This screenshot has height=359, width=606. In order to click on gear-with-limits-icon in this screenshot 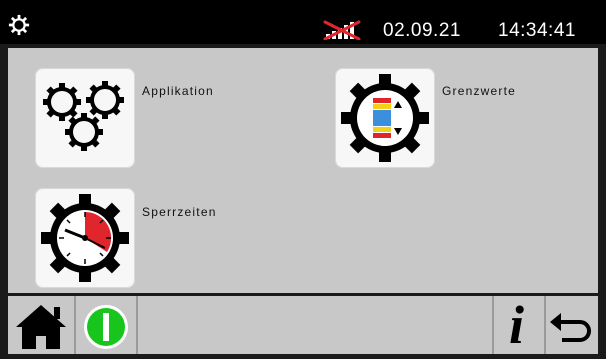, I will do `click(385, 118)`.